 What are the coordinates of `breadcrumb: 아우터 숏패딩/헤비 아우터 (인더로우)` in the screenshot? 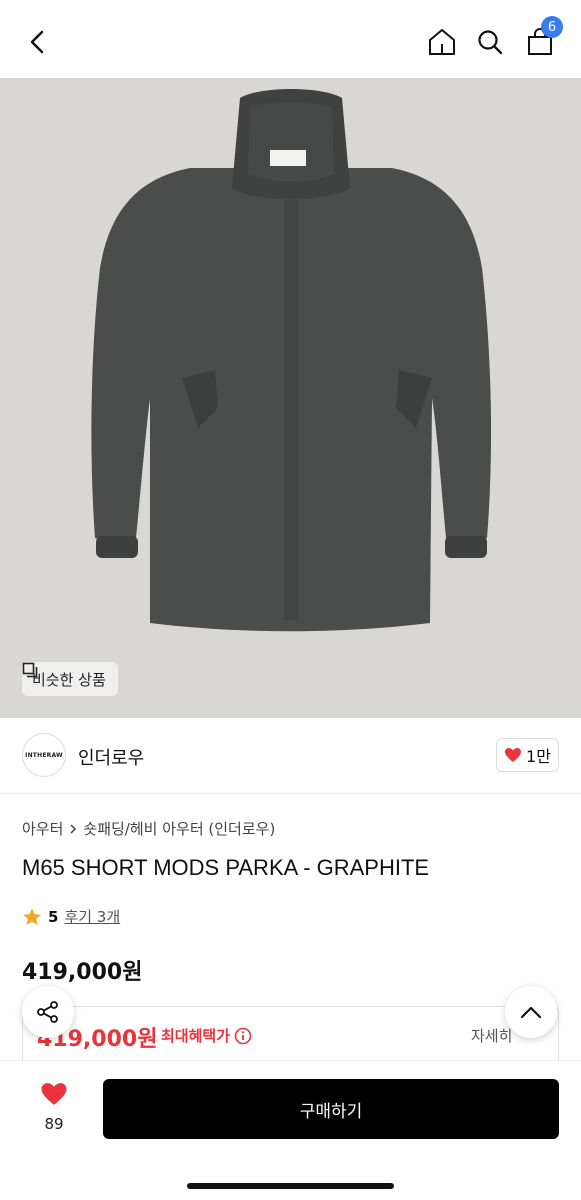 It's located at (148, 828).